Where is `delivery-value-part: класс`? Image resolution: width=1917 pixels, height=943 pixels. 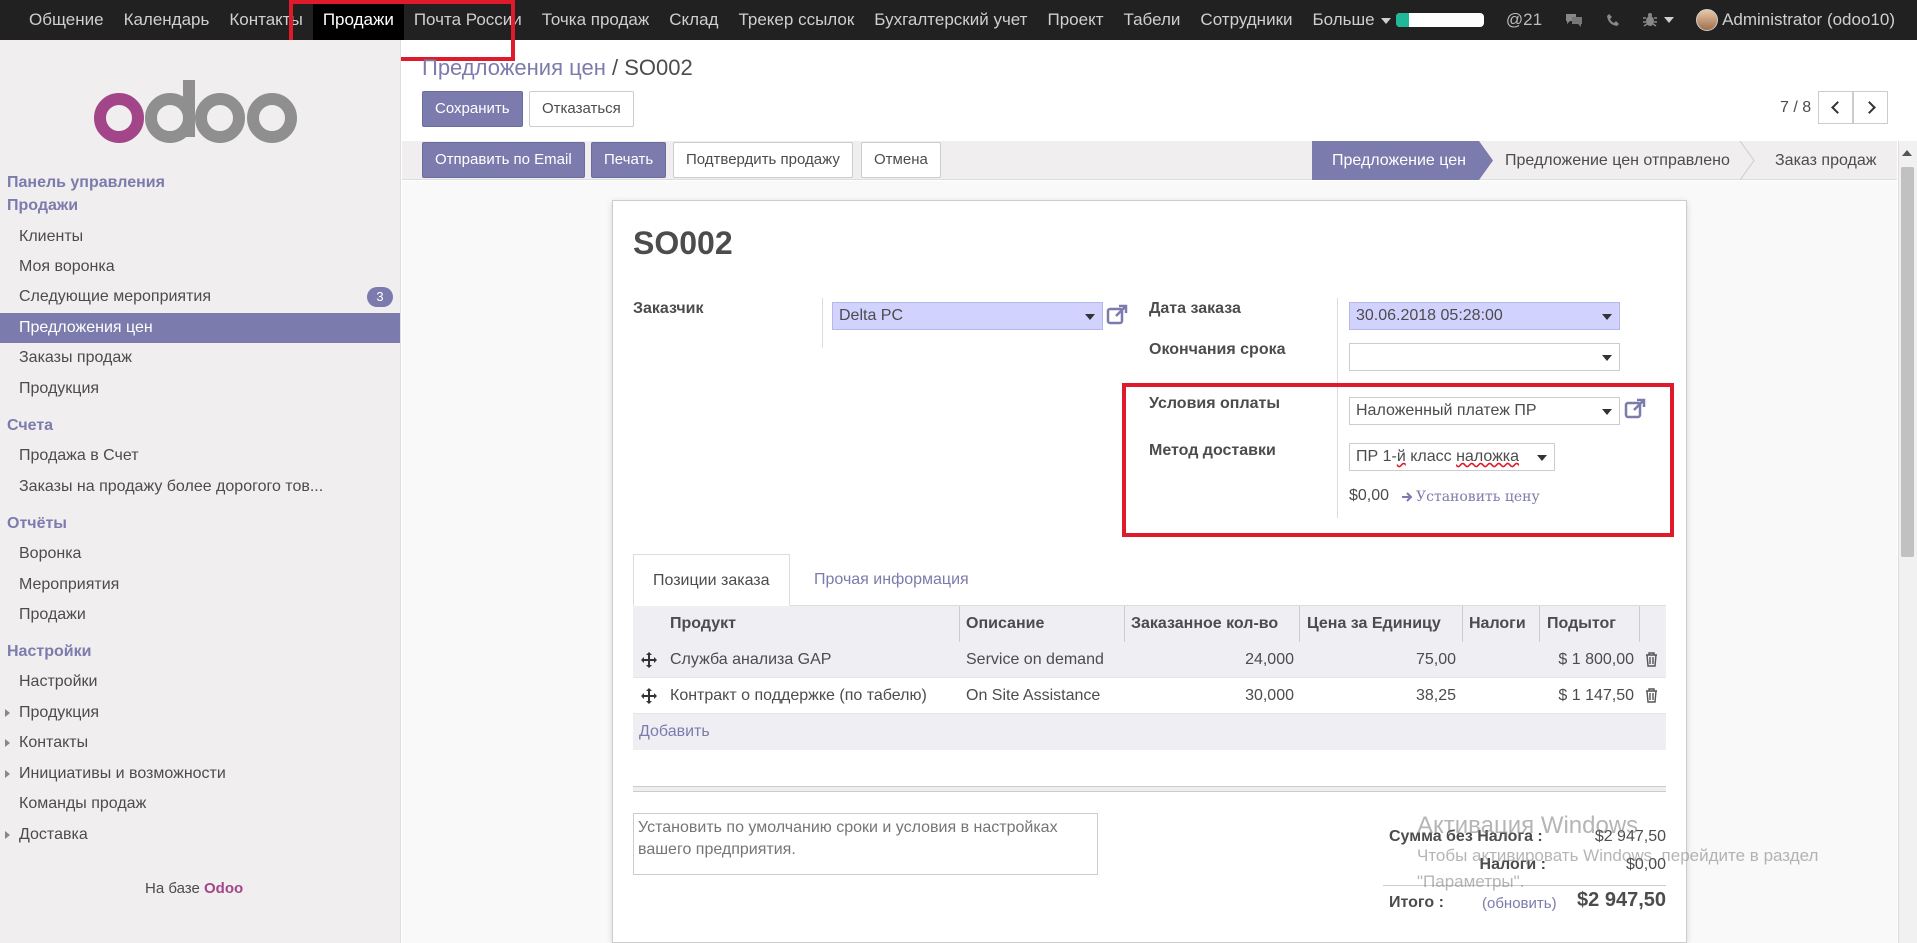 delivery-value-part: класс is located at coordinates (1431, 456).